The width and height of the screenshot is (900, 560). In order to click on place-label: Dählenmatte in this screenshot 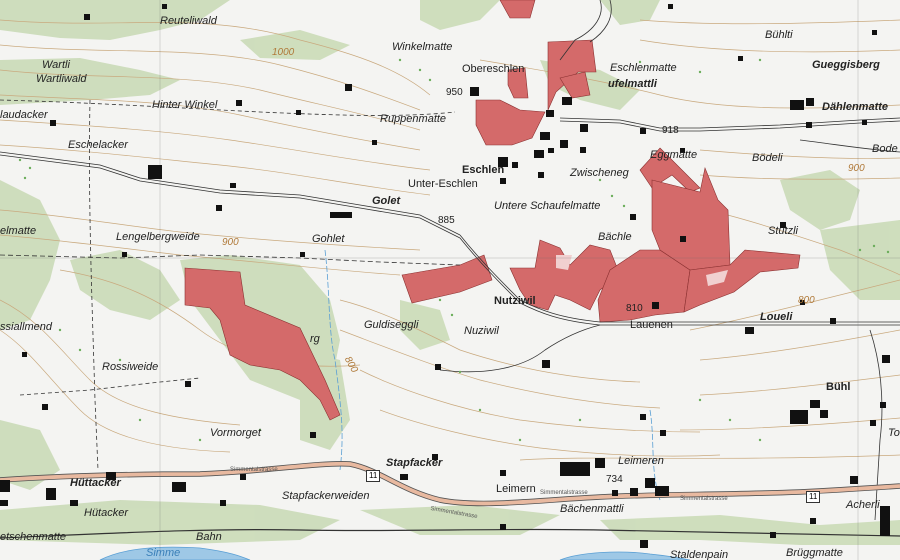, I will do `click(855, 107)`.